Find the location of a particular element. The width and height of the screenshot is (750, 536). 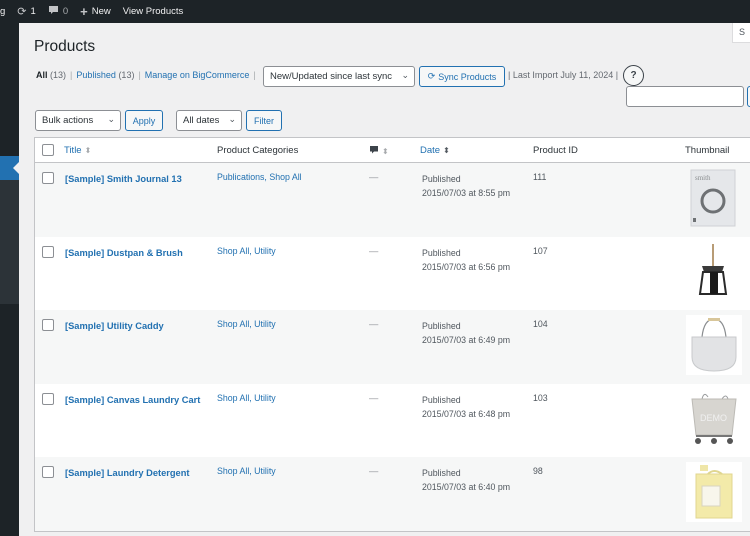

view-published: Published (13) is located at coordinates (105, 75).